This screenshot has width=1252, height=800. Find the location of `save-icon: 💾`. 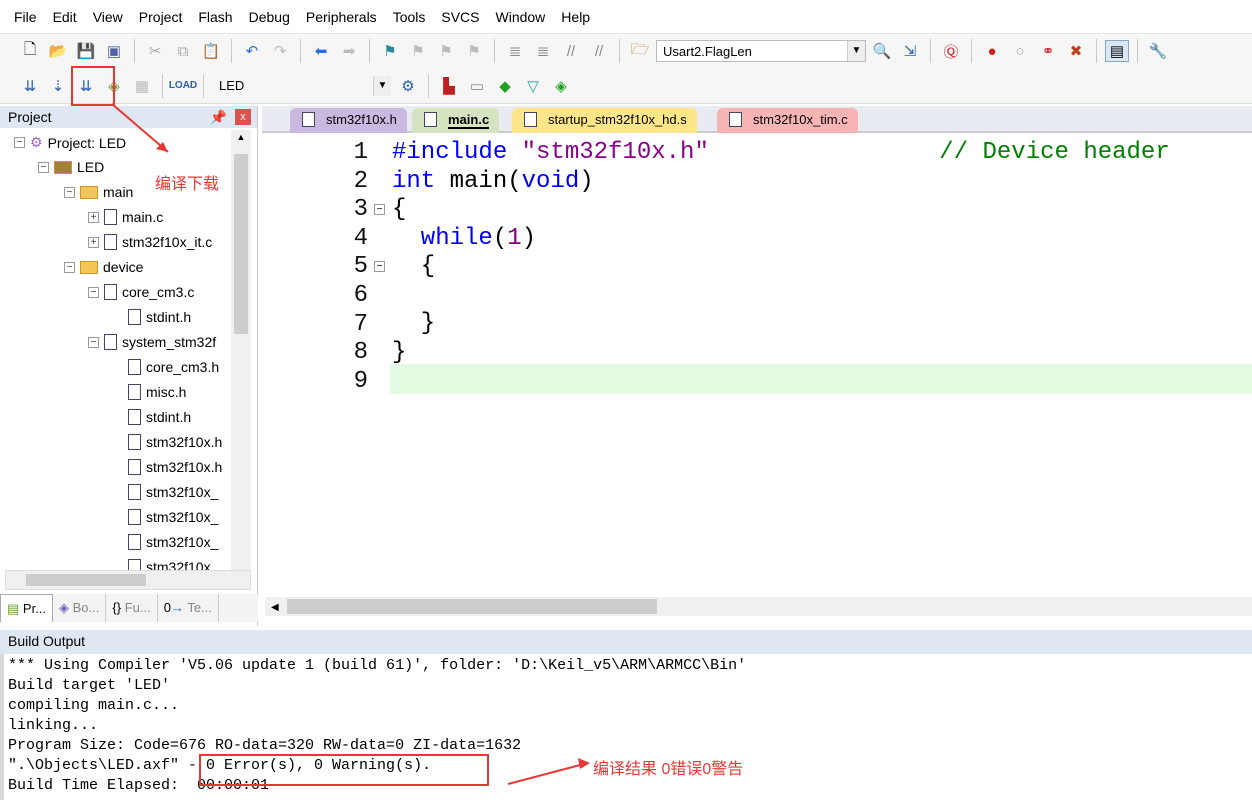

save-icon: 💾 is located at coordinates (86, 51).